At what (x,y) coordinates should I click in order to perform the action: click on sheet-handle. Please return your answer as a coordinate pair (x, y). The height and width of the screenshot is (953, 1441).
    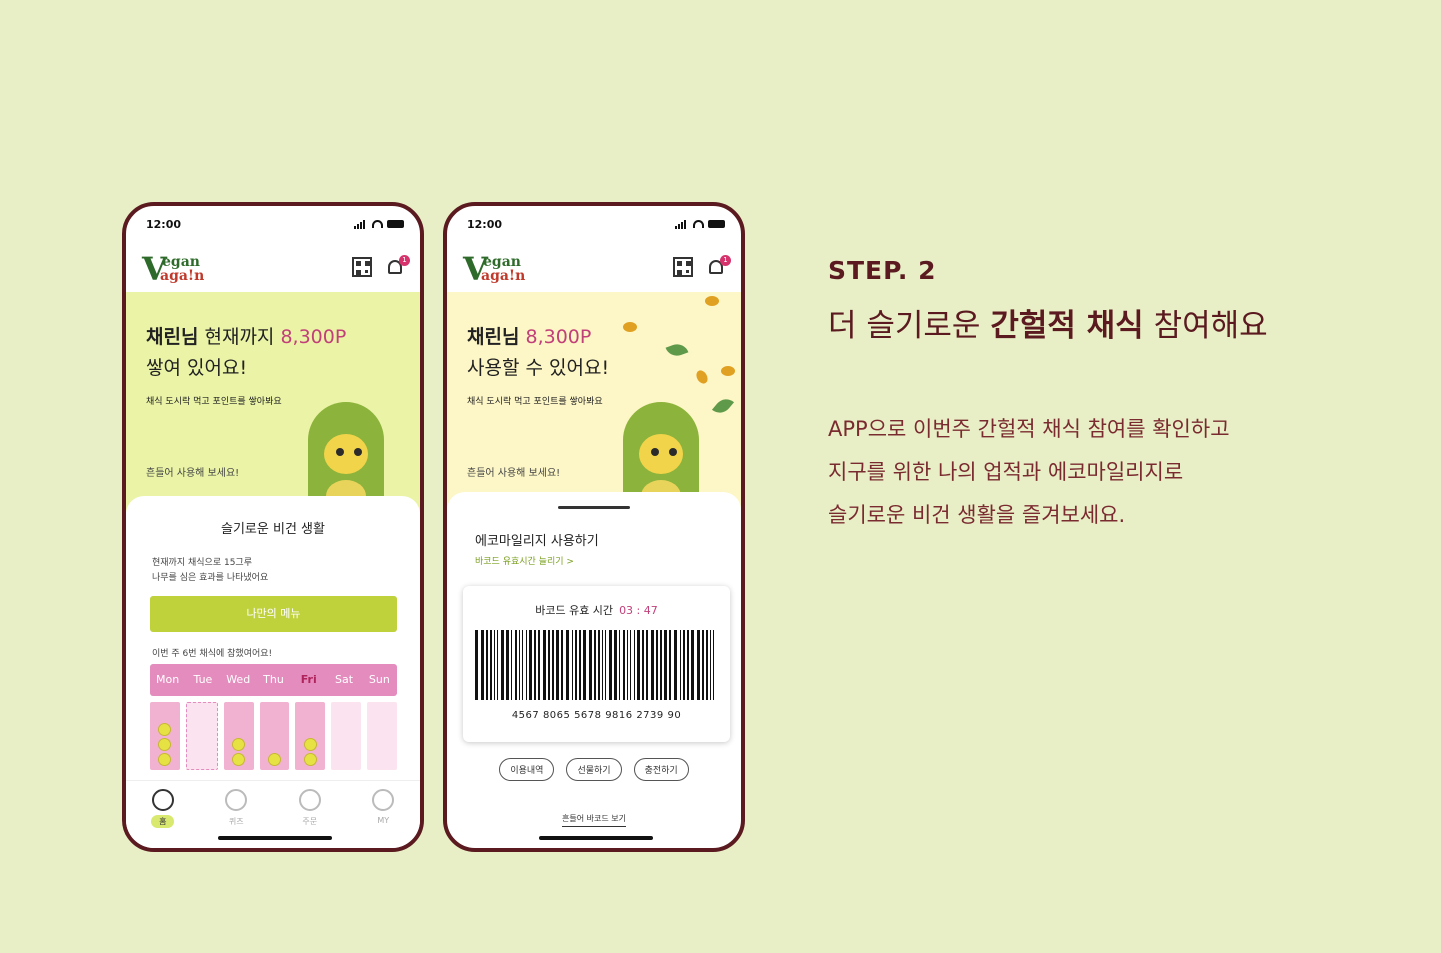
    Looking at the image, I should click on (594, 507).